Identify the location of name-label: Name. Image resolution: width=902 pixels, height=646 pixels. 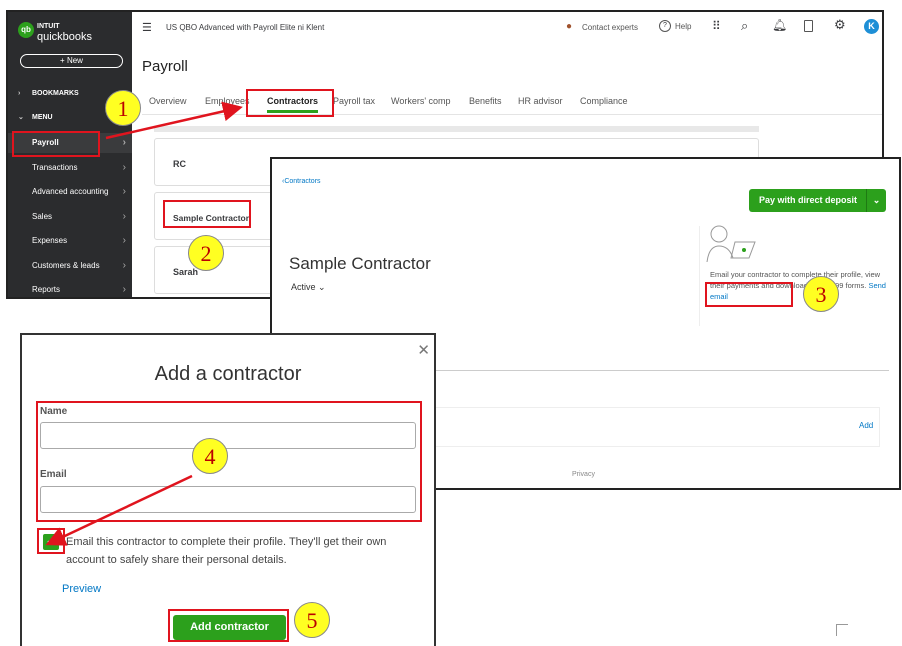
(54, 411).